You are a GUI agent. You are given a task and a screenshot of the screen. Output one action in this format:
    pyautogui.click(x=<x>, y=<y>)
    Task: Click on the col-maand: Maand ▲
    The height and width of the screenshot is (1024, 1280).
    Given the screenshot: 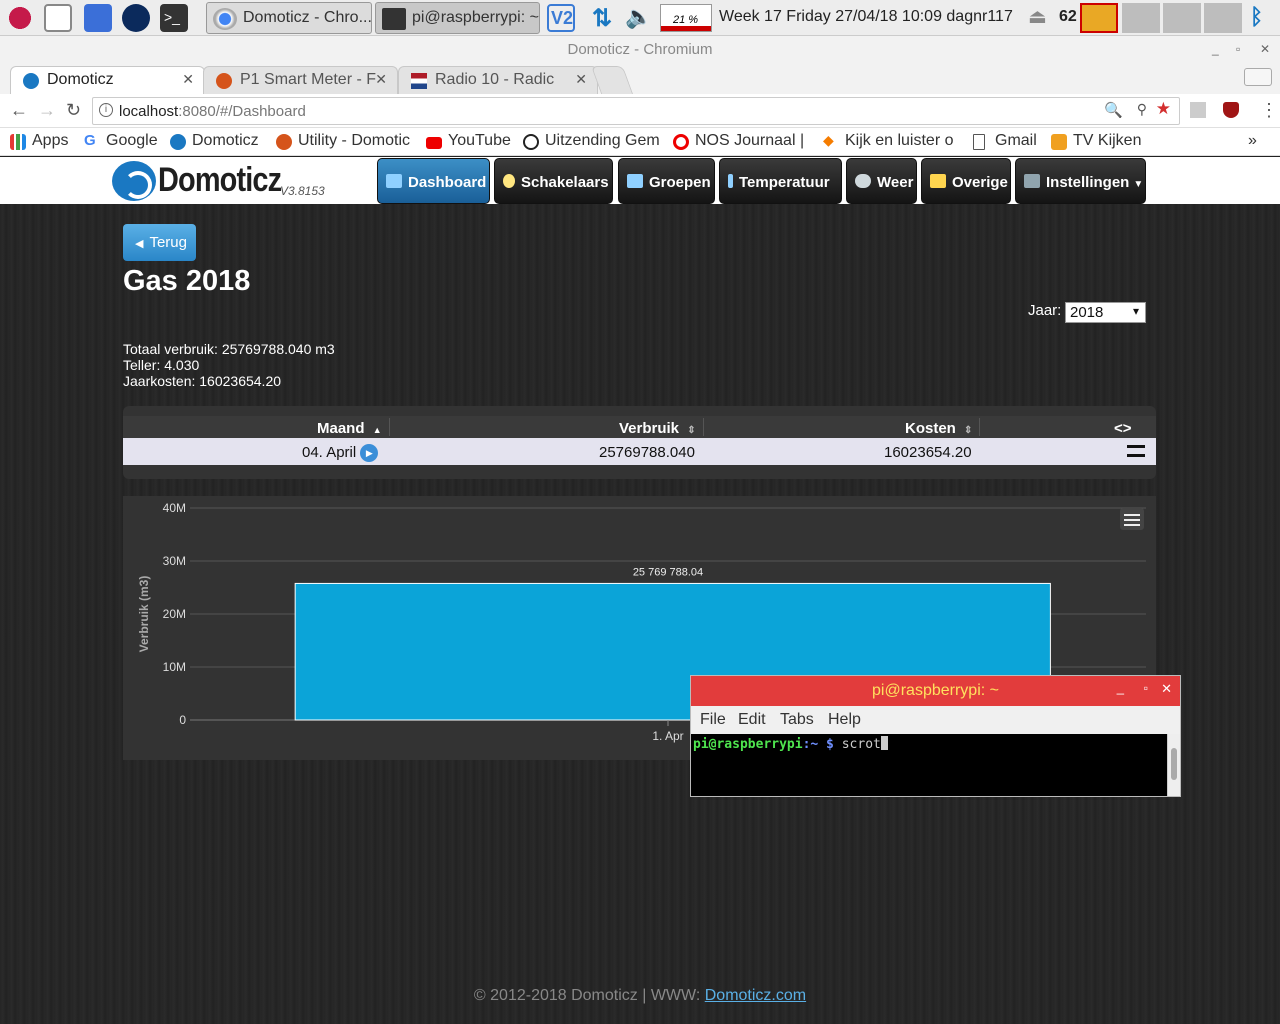 What is the action you would take?
    pyautogui.click(x=349, y=428)
    